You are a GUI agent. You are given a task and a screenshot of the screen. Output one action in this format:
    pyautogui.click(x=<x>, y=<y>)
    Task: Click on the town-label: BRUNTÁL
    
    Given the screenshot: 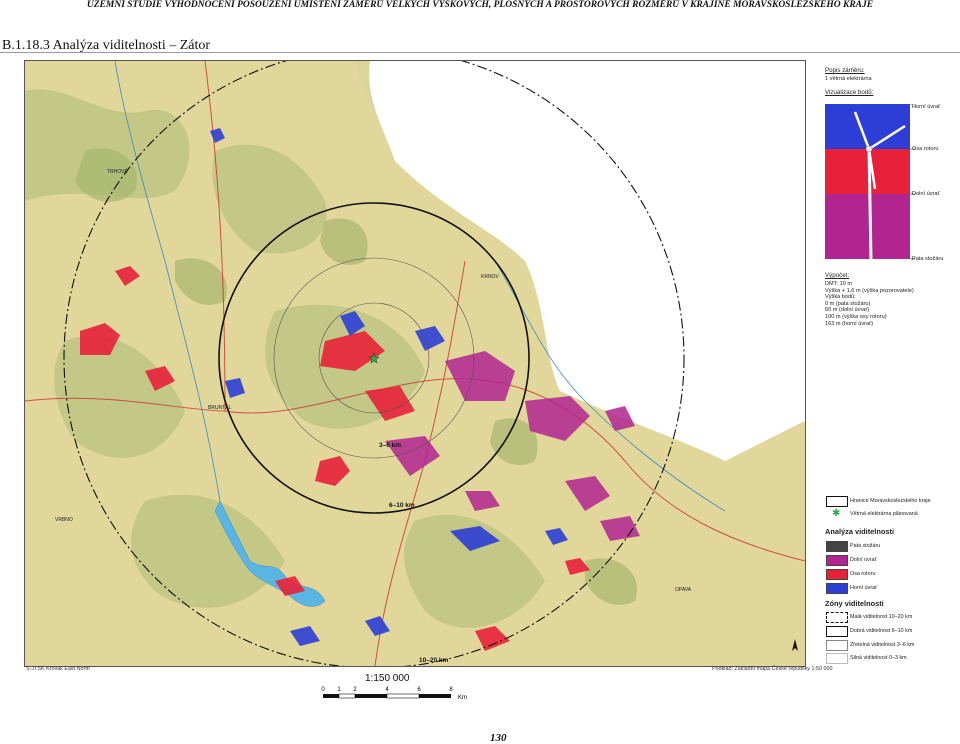 What is the action you would take?
    pyautogui.click(x=220, y=407)
    